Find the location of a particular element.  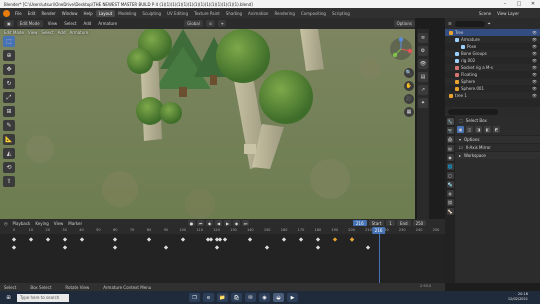

roll-tool-icon: ⟲ is located at coordinates (9, 167).